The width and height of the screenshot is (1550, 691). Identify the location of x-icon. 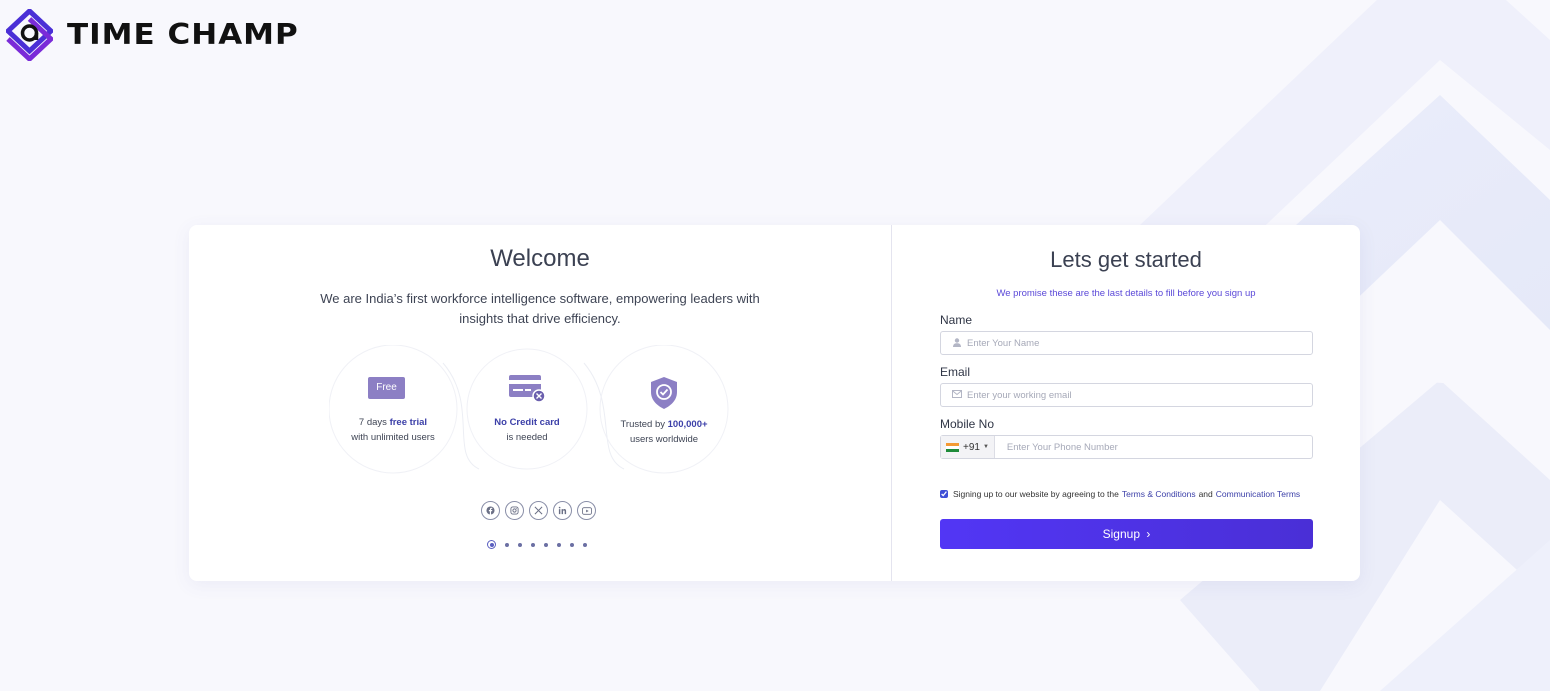
(538, 510).